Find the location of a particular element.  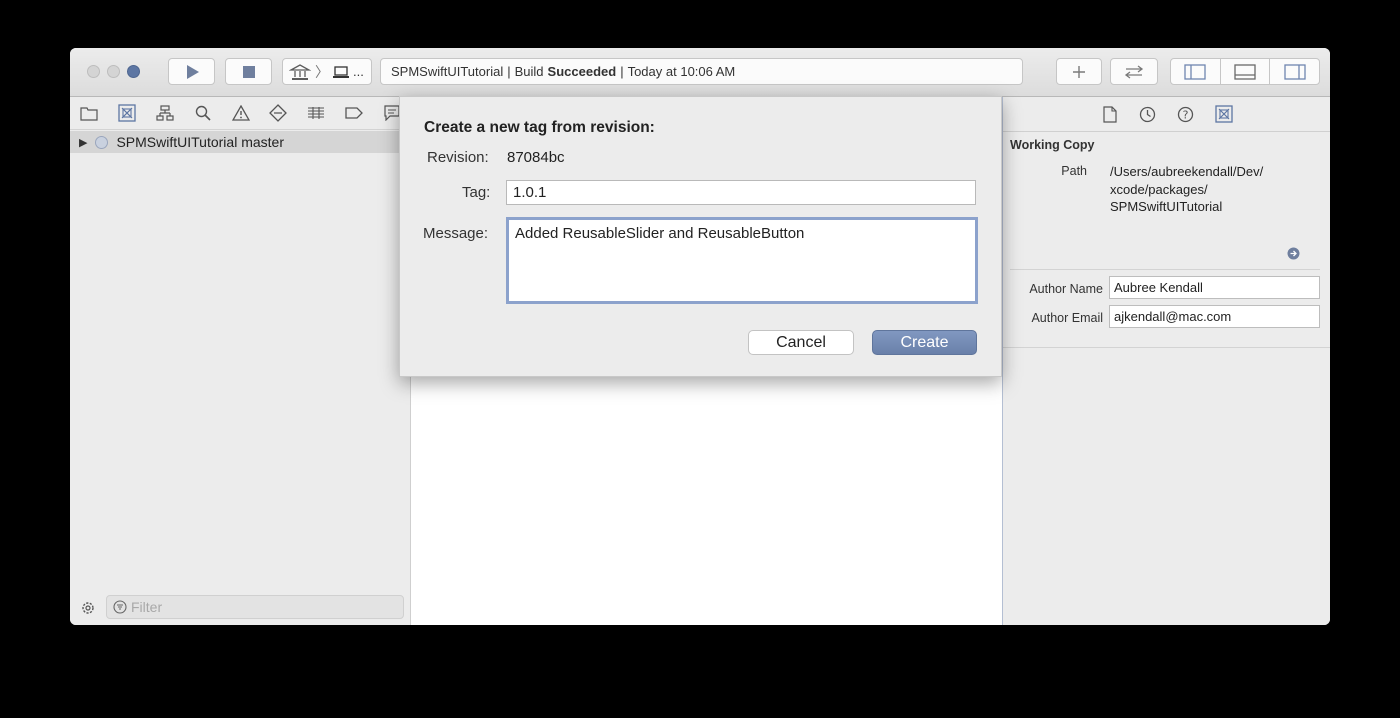

history-icon is located at coordinates (1147, 114).